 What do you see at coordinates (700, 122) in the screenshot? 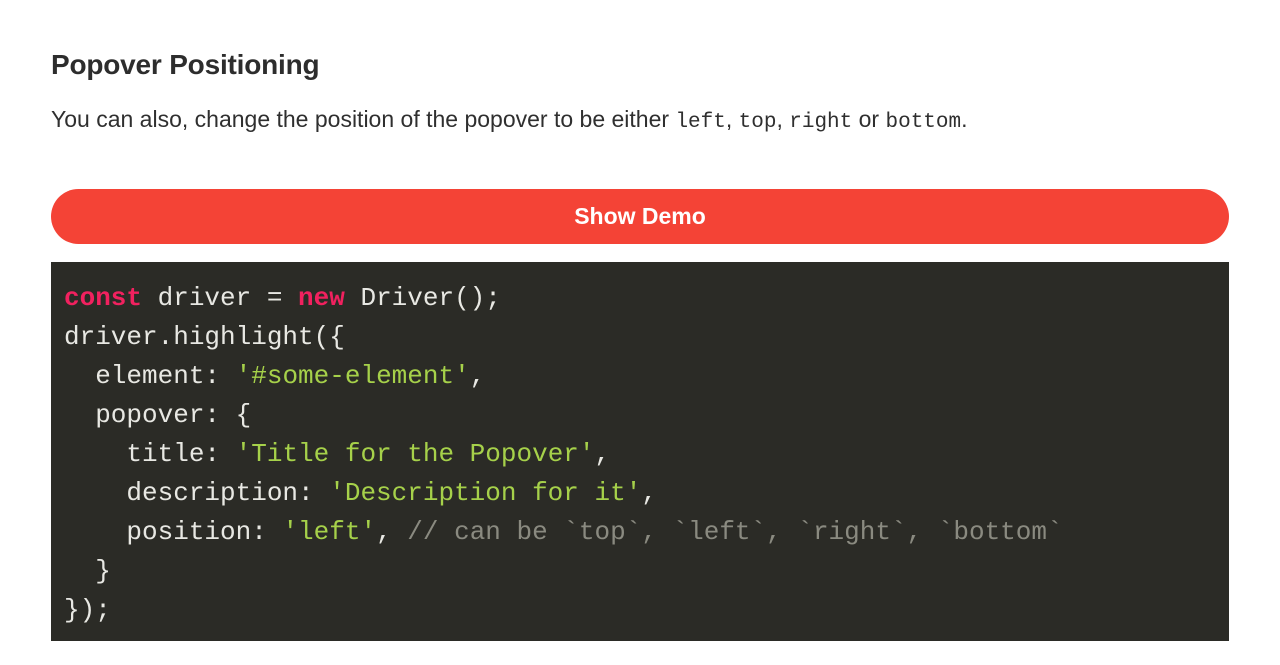
I see `inline-code-left: left` at bounding box center [700, 122].